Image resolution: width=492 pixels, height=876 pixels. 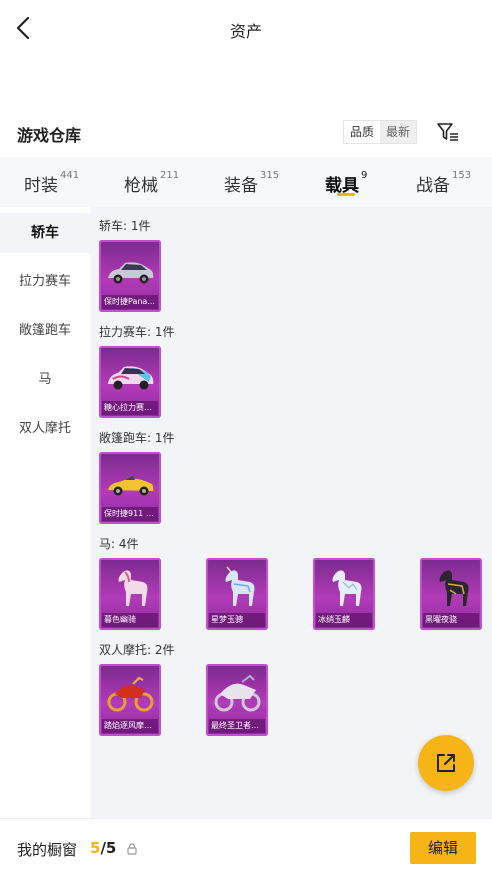 What do you see at coordinates (45, 512) in the screenshot?
I see `vehicle-type-sidebar: 轿车 拉力赛车 敞篷跑车 马 双人摩托` at bounding box center [45, 512].